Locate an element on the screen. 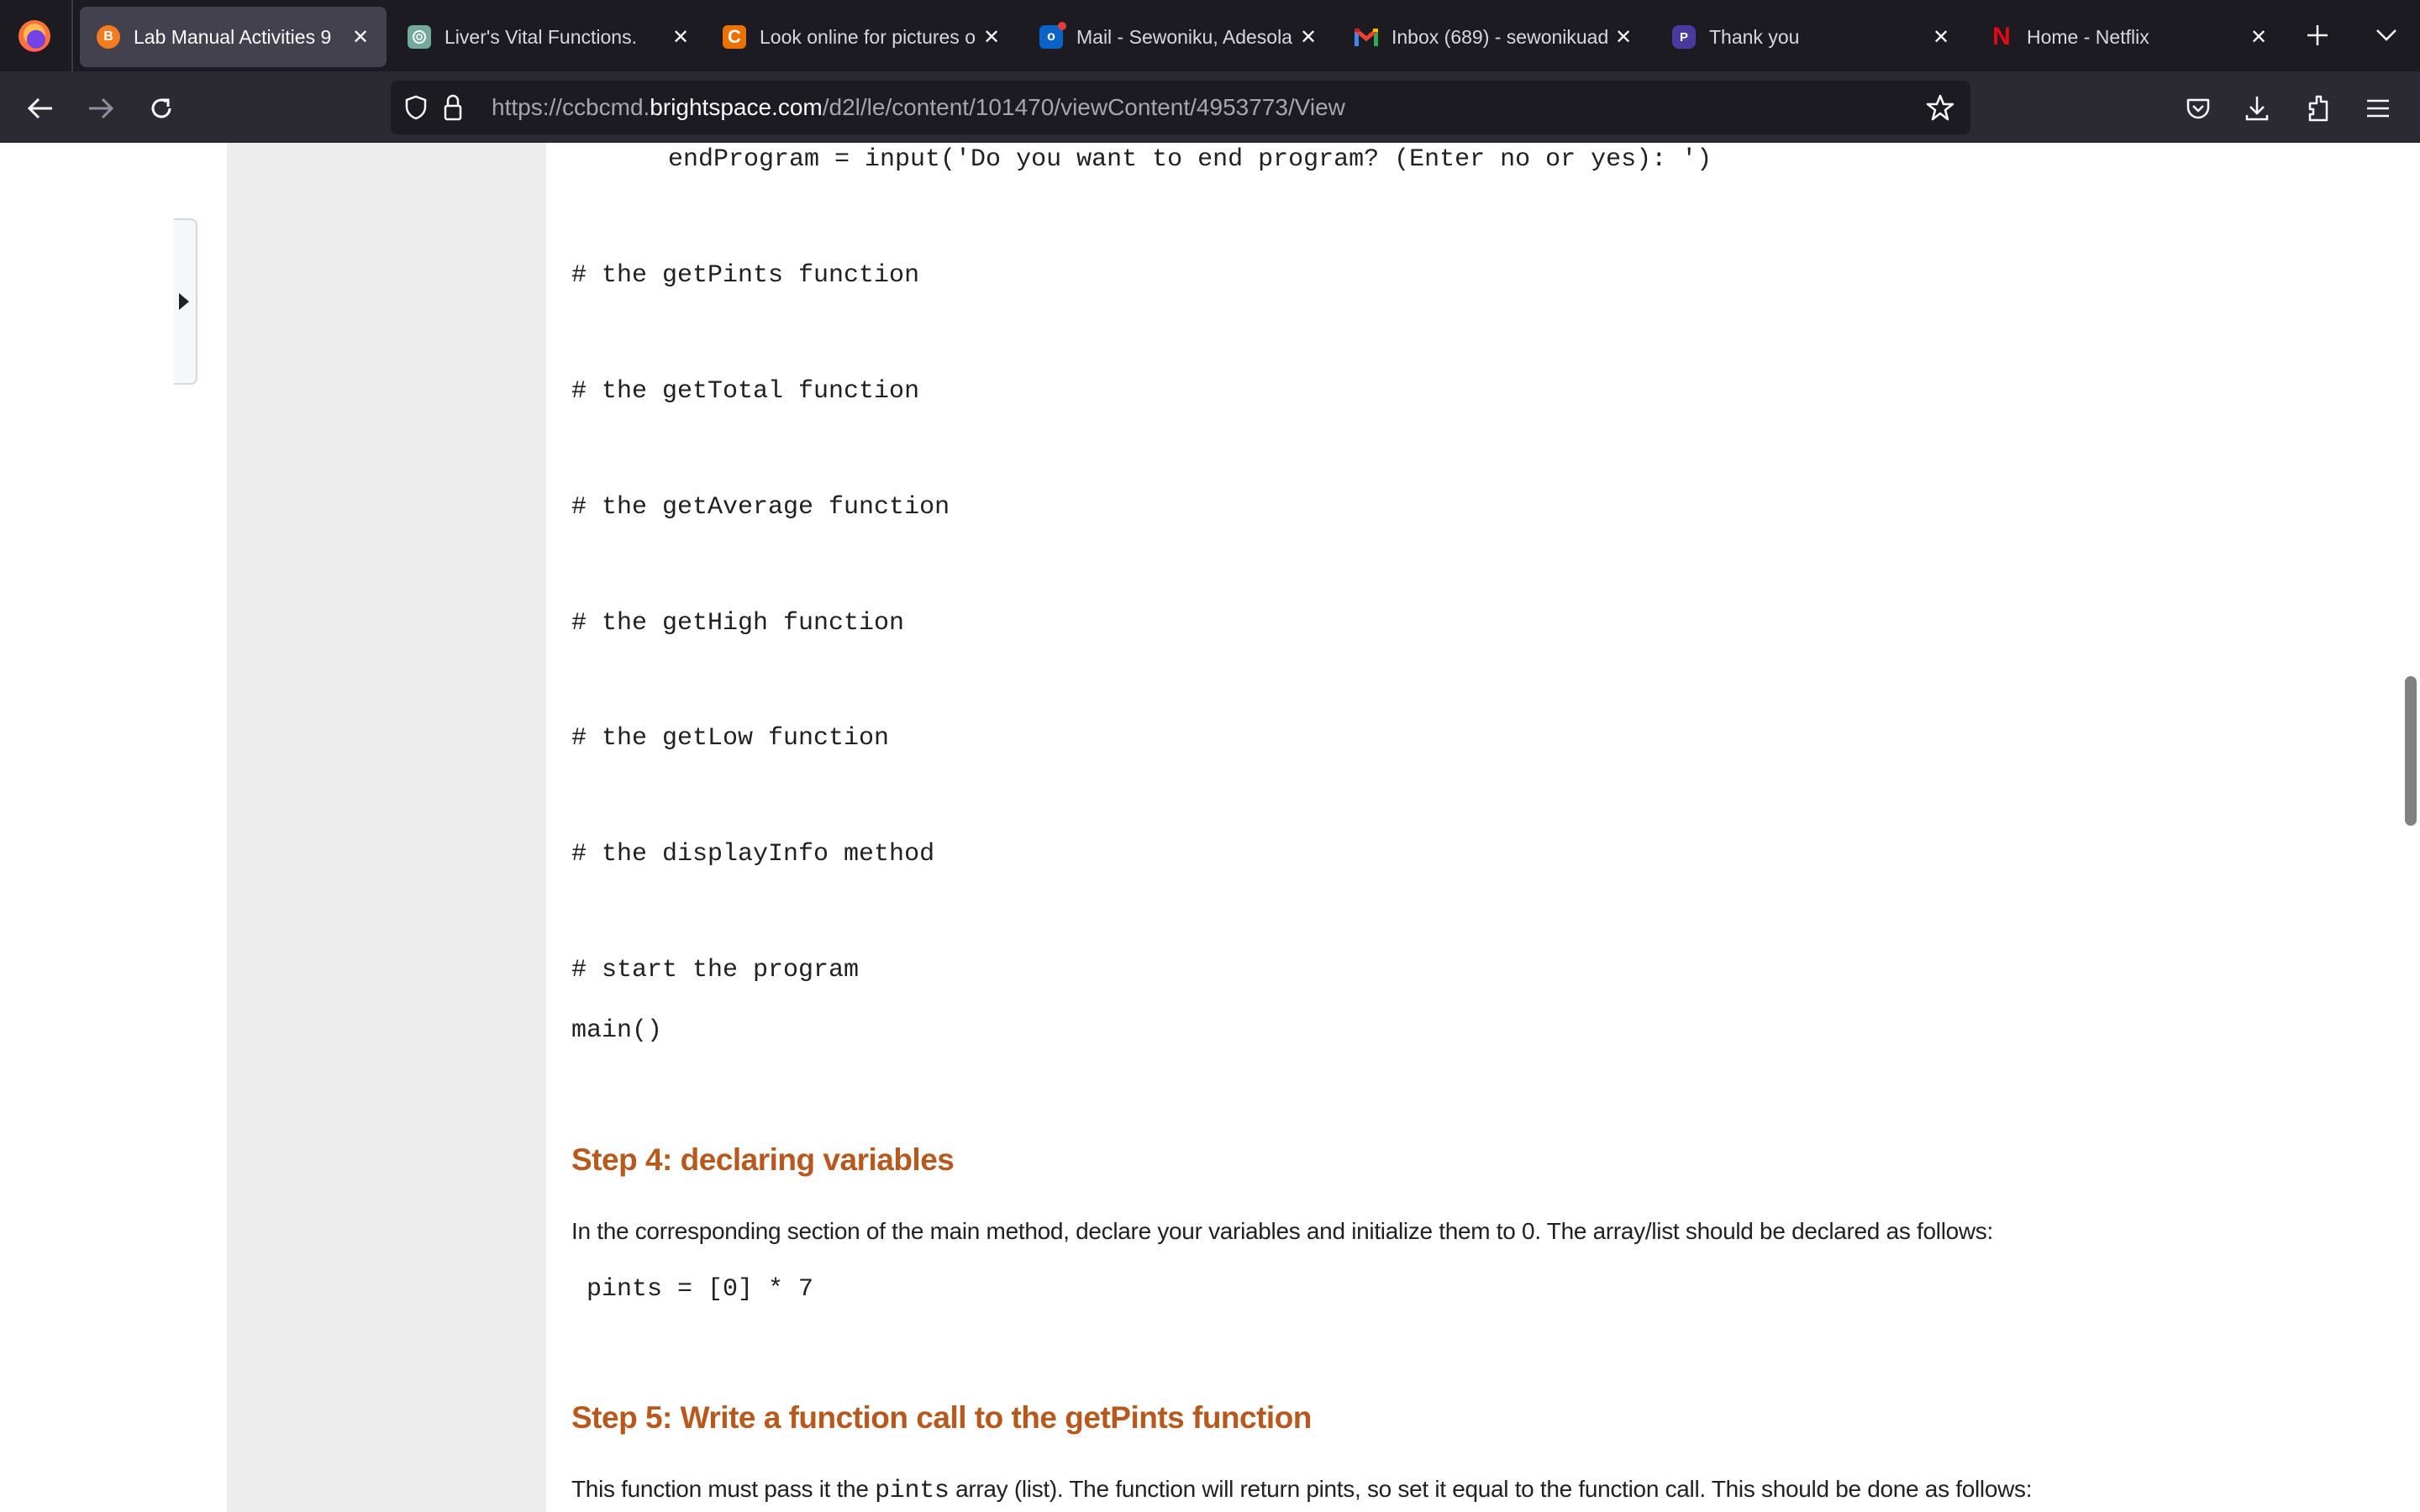 This screenshot has height=1512, width=2420. code-comment-gettotal: # the getTotal function is located at coordinates (746, 391).